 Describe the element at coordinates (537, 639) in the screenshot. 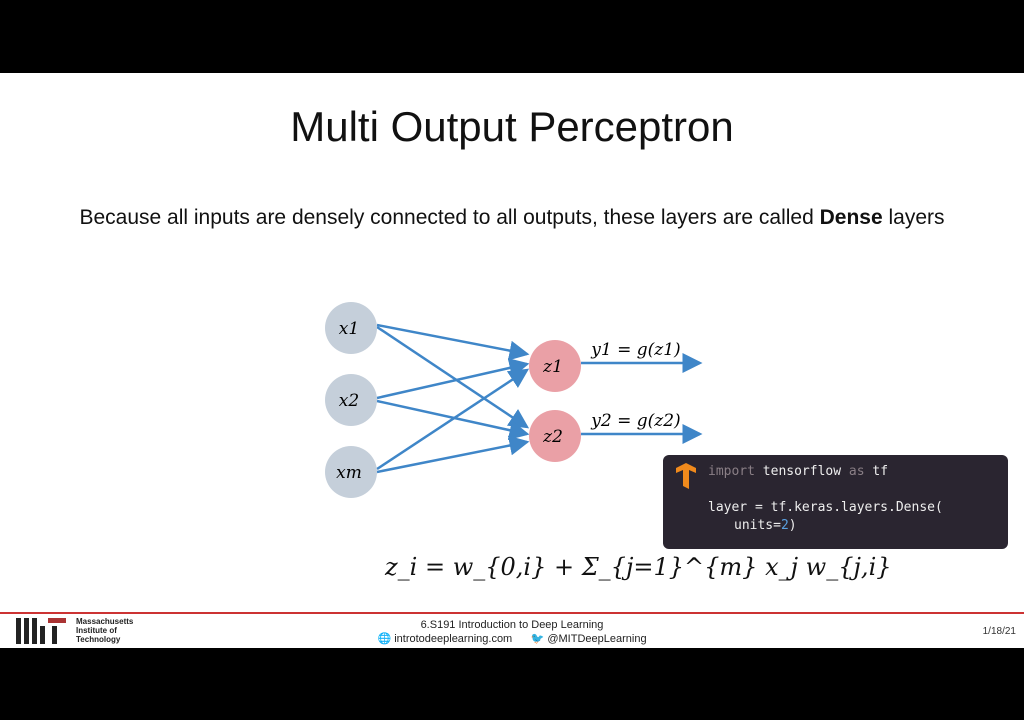

I see `twitter-icon: 🐦` at that location.